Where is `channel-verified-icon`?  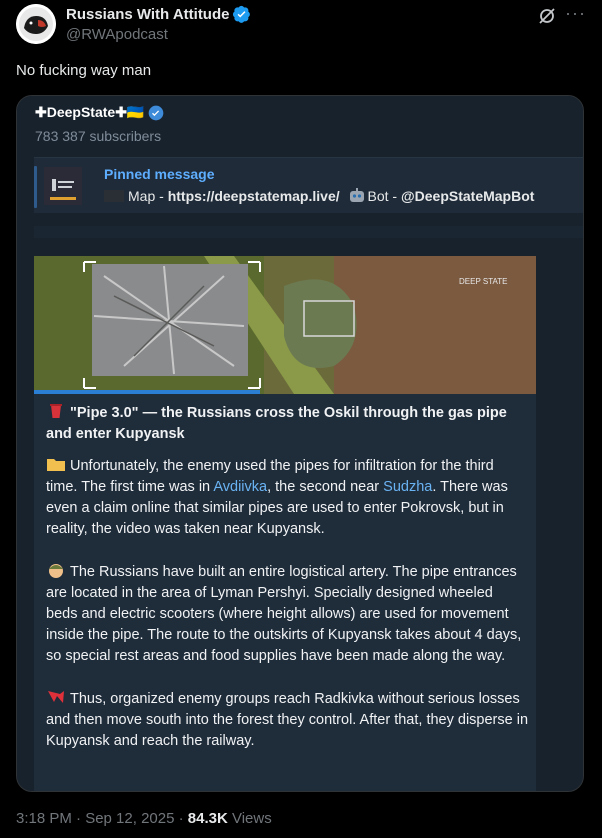 channel-verified-icon is located at coordinates (156, 112).